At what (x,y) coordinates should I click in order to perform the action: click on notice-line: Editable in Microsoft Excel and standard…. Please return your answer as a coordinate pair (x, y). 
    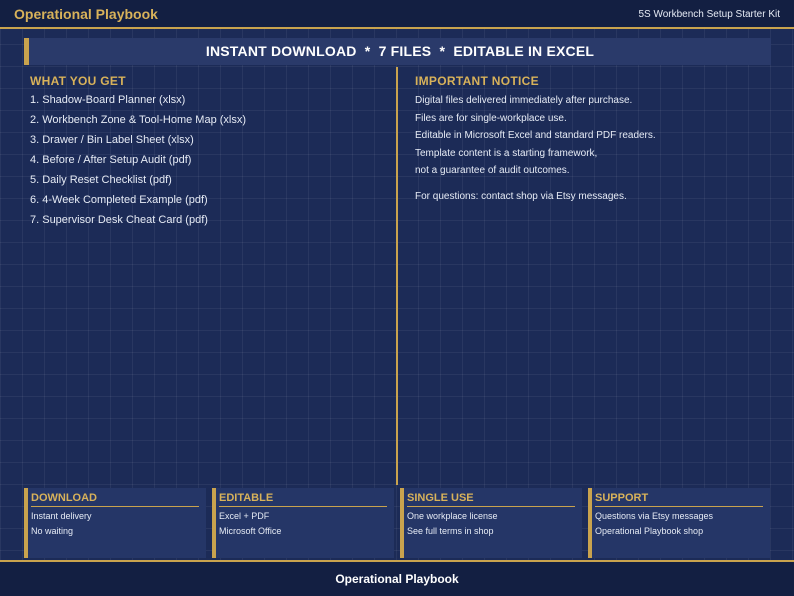
    Looking at the image, I should click on (535, 135).